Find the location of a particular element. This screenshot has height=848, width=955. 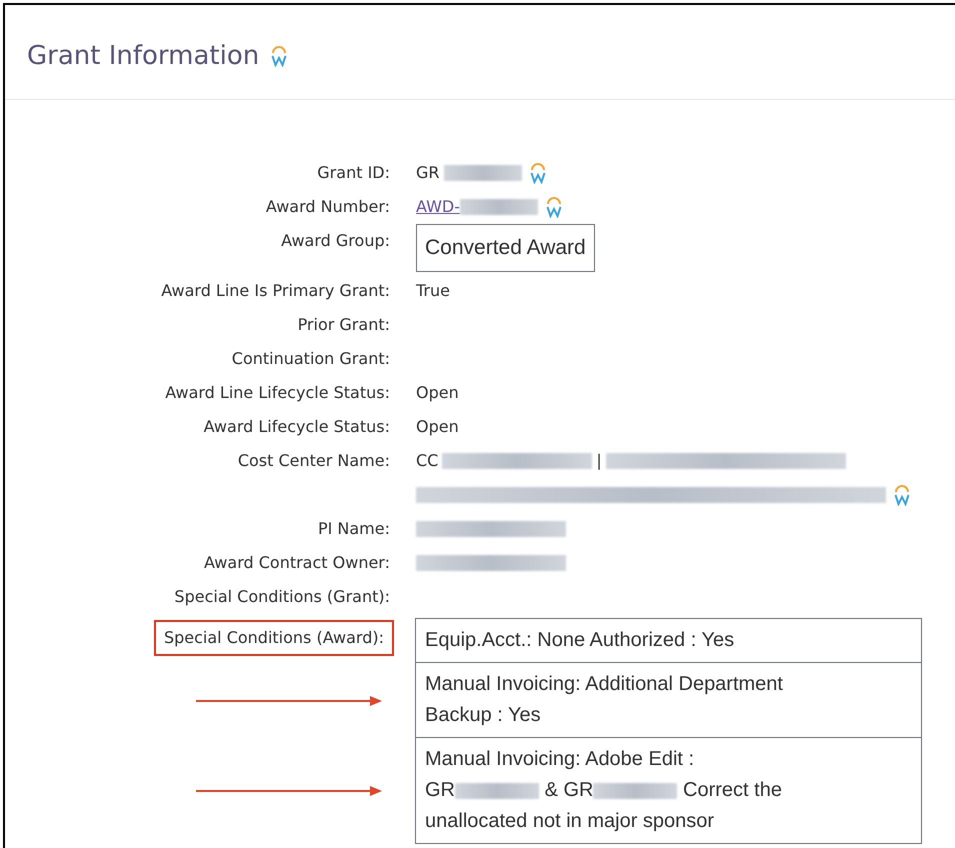

award-group-value: Converted Award is located at coordinates (505, 248).